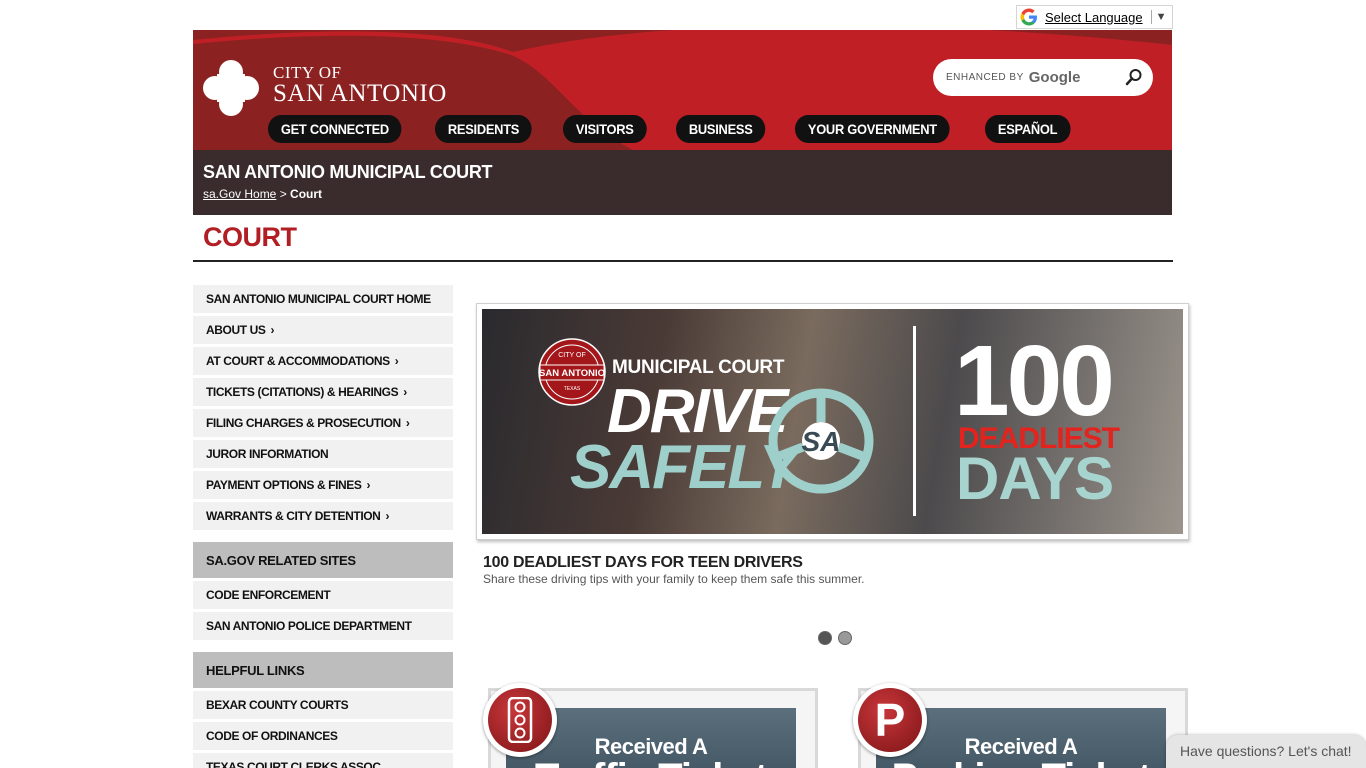 Image resolution: width=1366 pixels, height=768 pixels. What do you see at coordinates (683, 261) in the screenshot?
I see `title-divider` at bounding box center [683, 261].